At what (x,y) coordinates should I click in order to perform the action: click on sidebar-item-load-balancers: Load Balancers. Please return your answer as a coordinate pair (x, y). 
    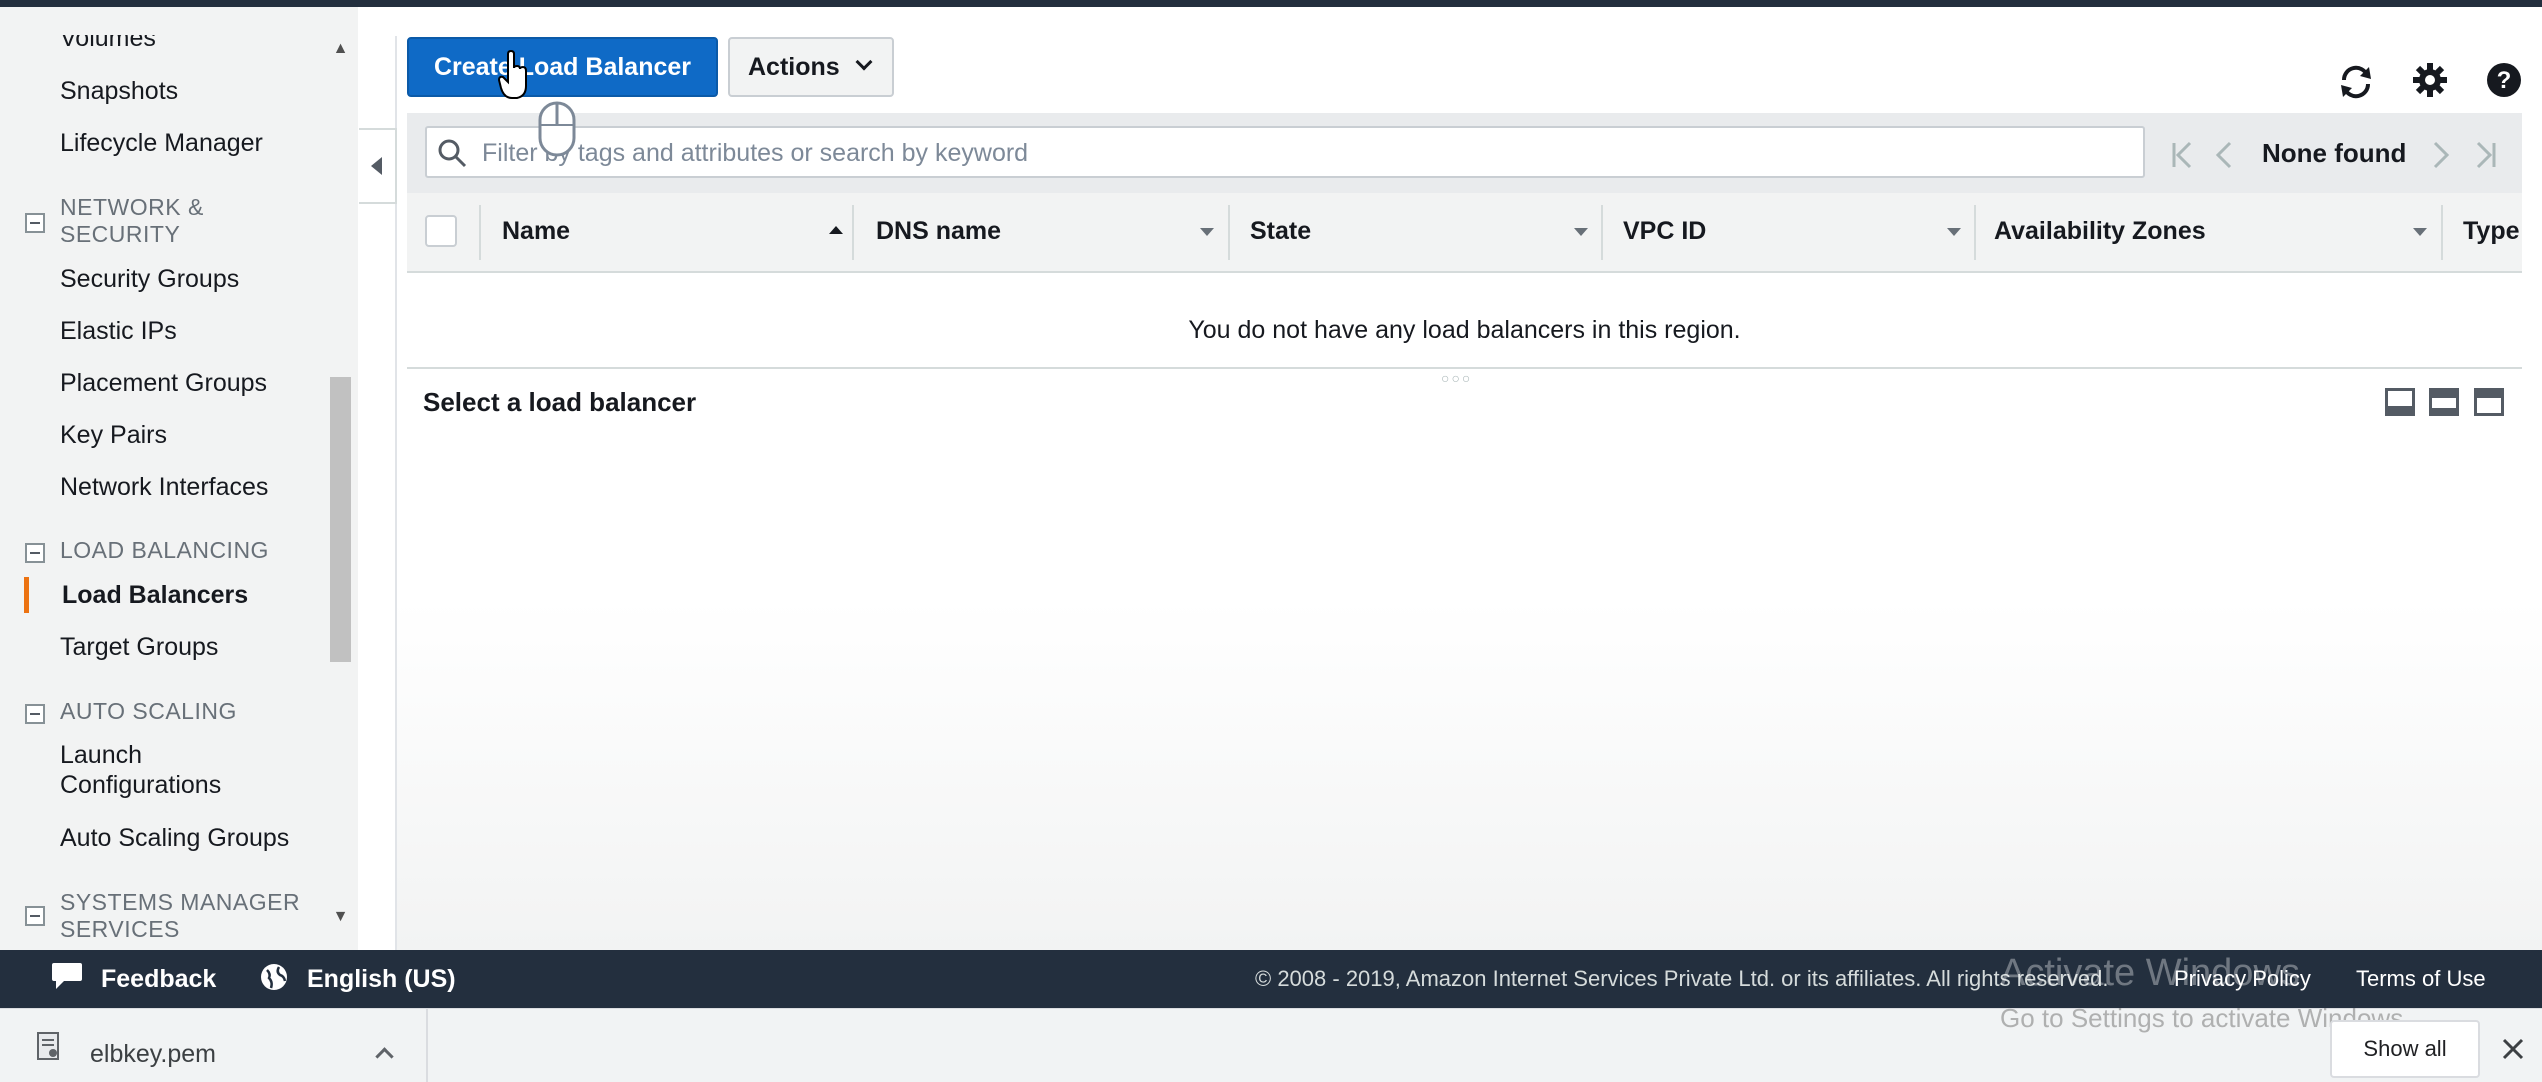
    Looking at the image, I should click on (155, 595).